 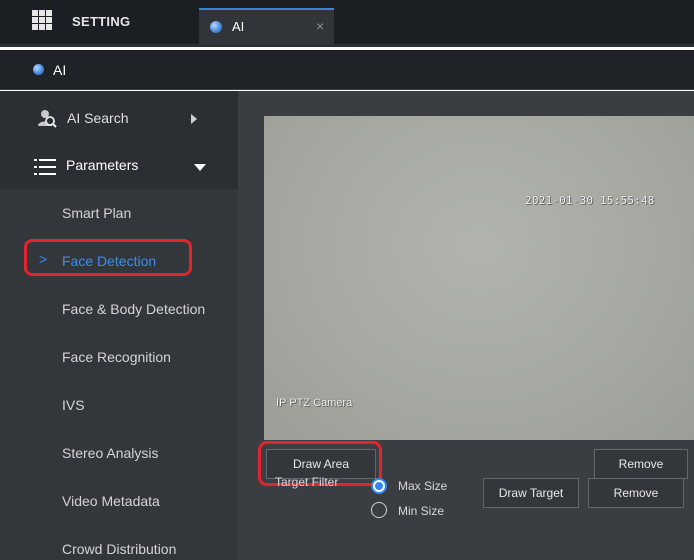 What do you see at coordinates (119, 405) in the screenshot?
I see `sidebar-item-ivs: IVS` at bounding box center [119, 405].